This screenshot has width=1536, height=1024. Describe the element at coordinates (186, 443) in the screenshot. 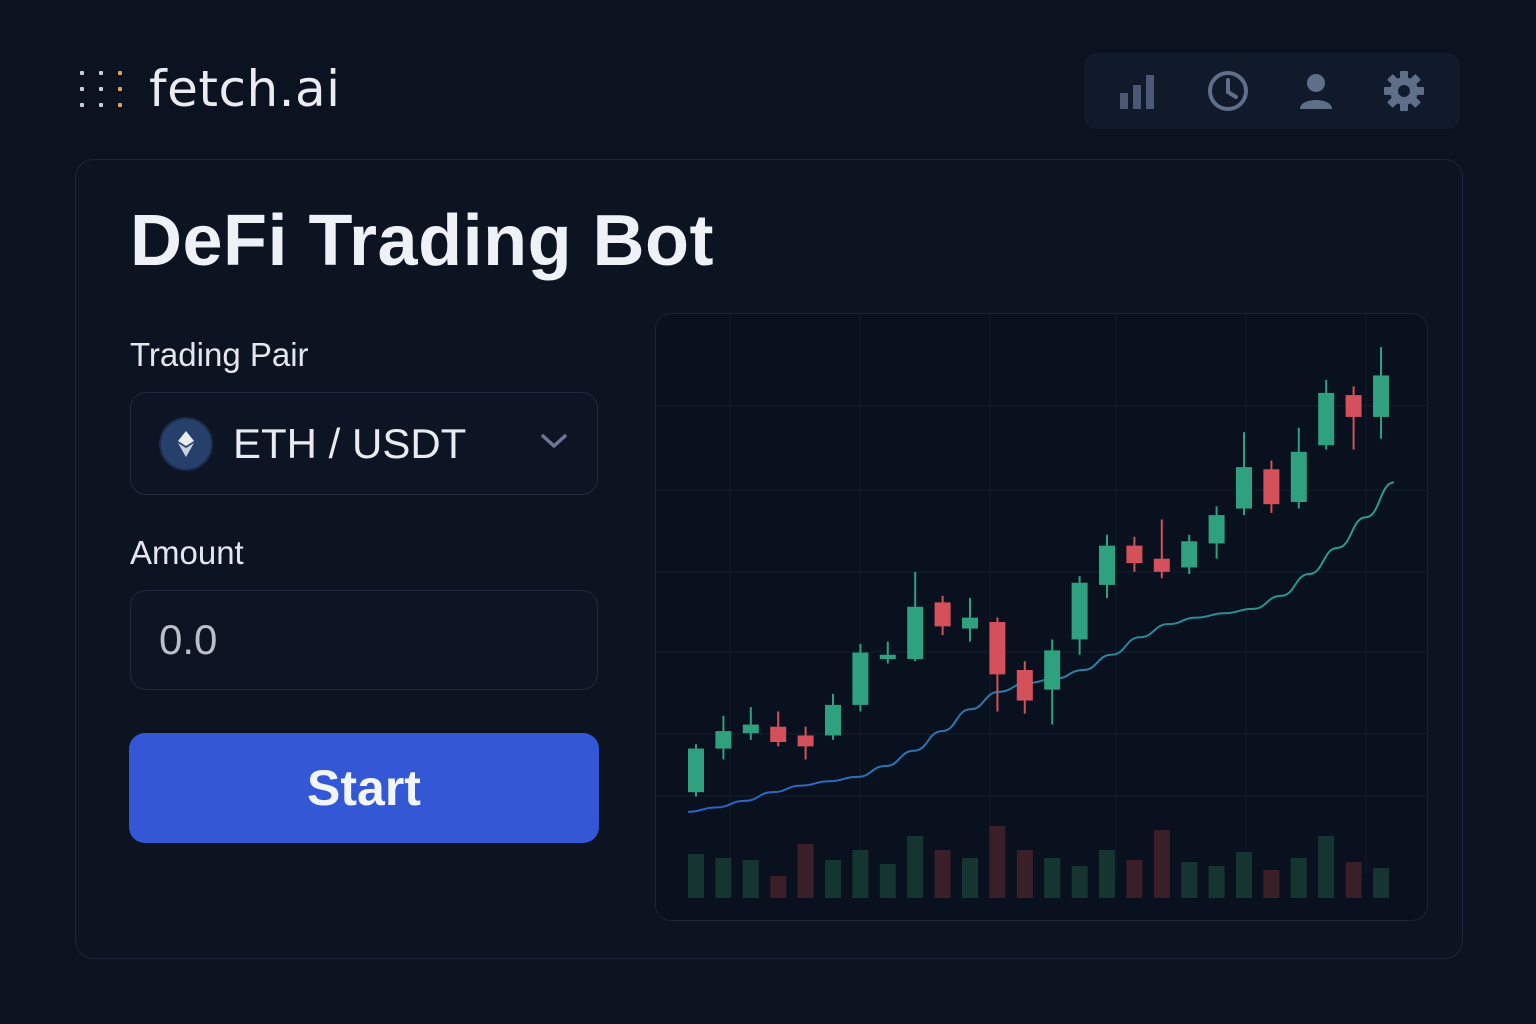

I see `eth-coin-icon` at that location.